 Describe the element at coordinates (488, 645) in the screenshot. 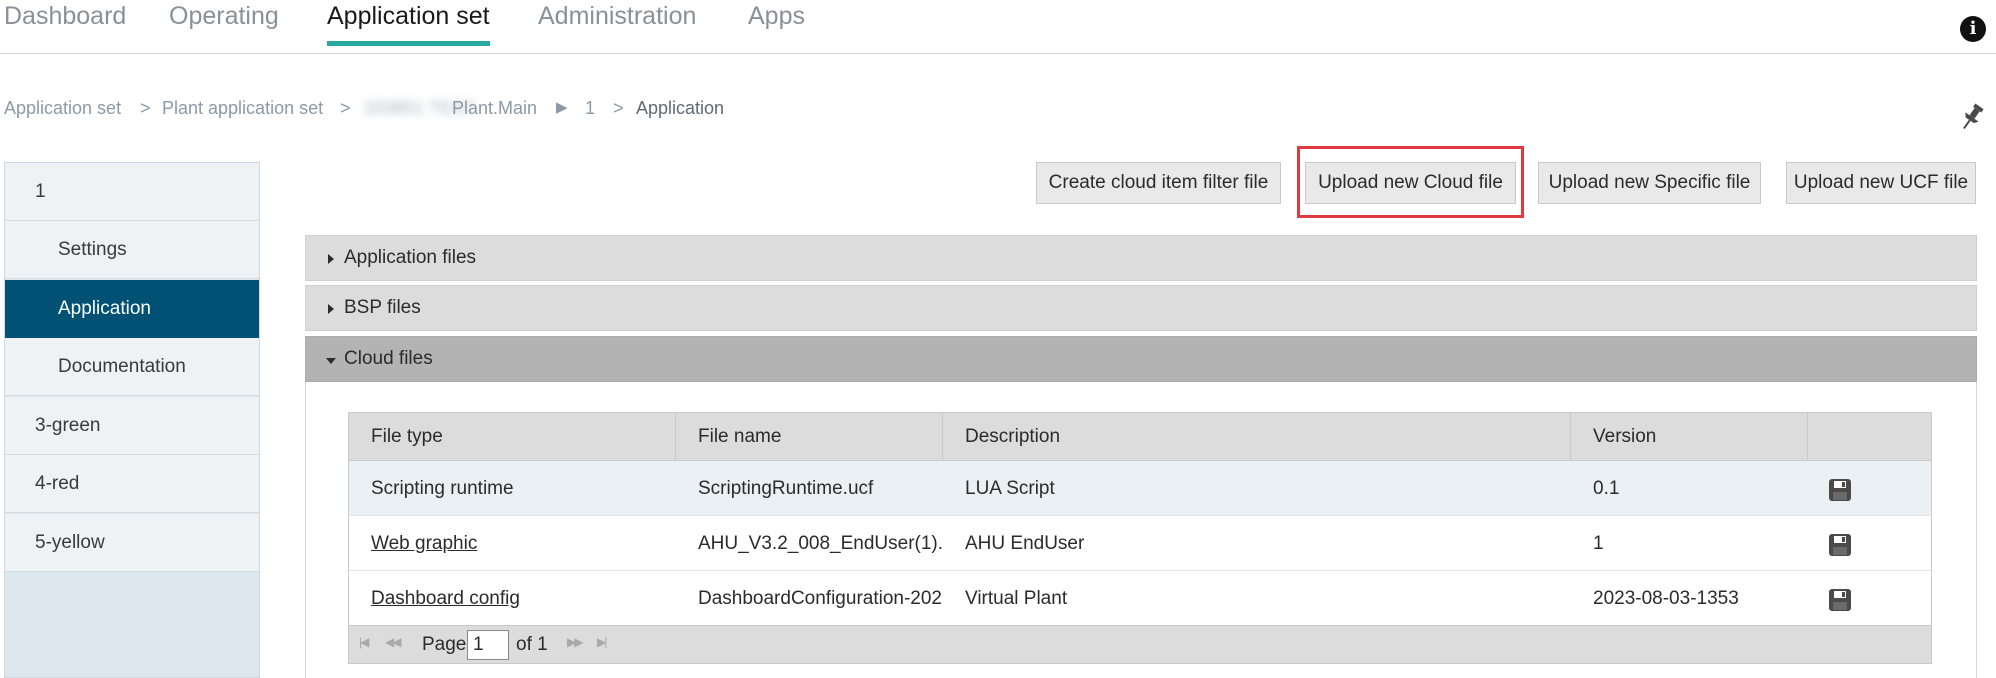

I see `page-number-input` at that location.